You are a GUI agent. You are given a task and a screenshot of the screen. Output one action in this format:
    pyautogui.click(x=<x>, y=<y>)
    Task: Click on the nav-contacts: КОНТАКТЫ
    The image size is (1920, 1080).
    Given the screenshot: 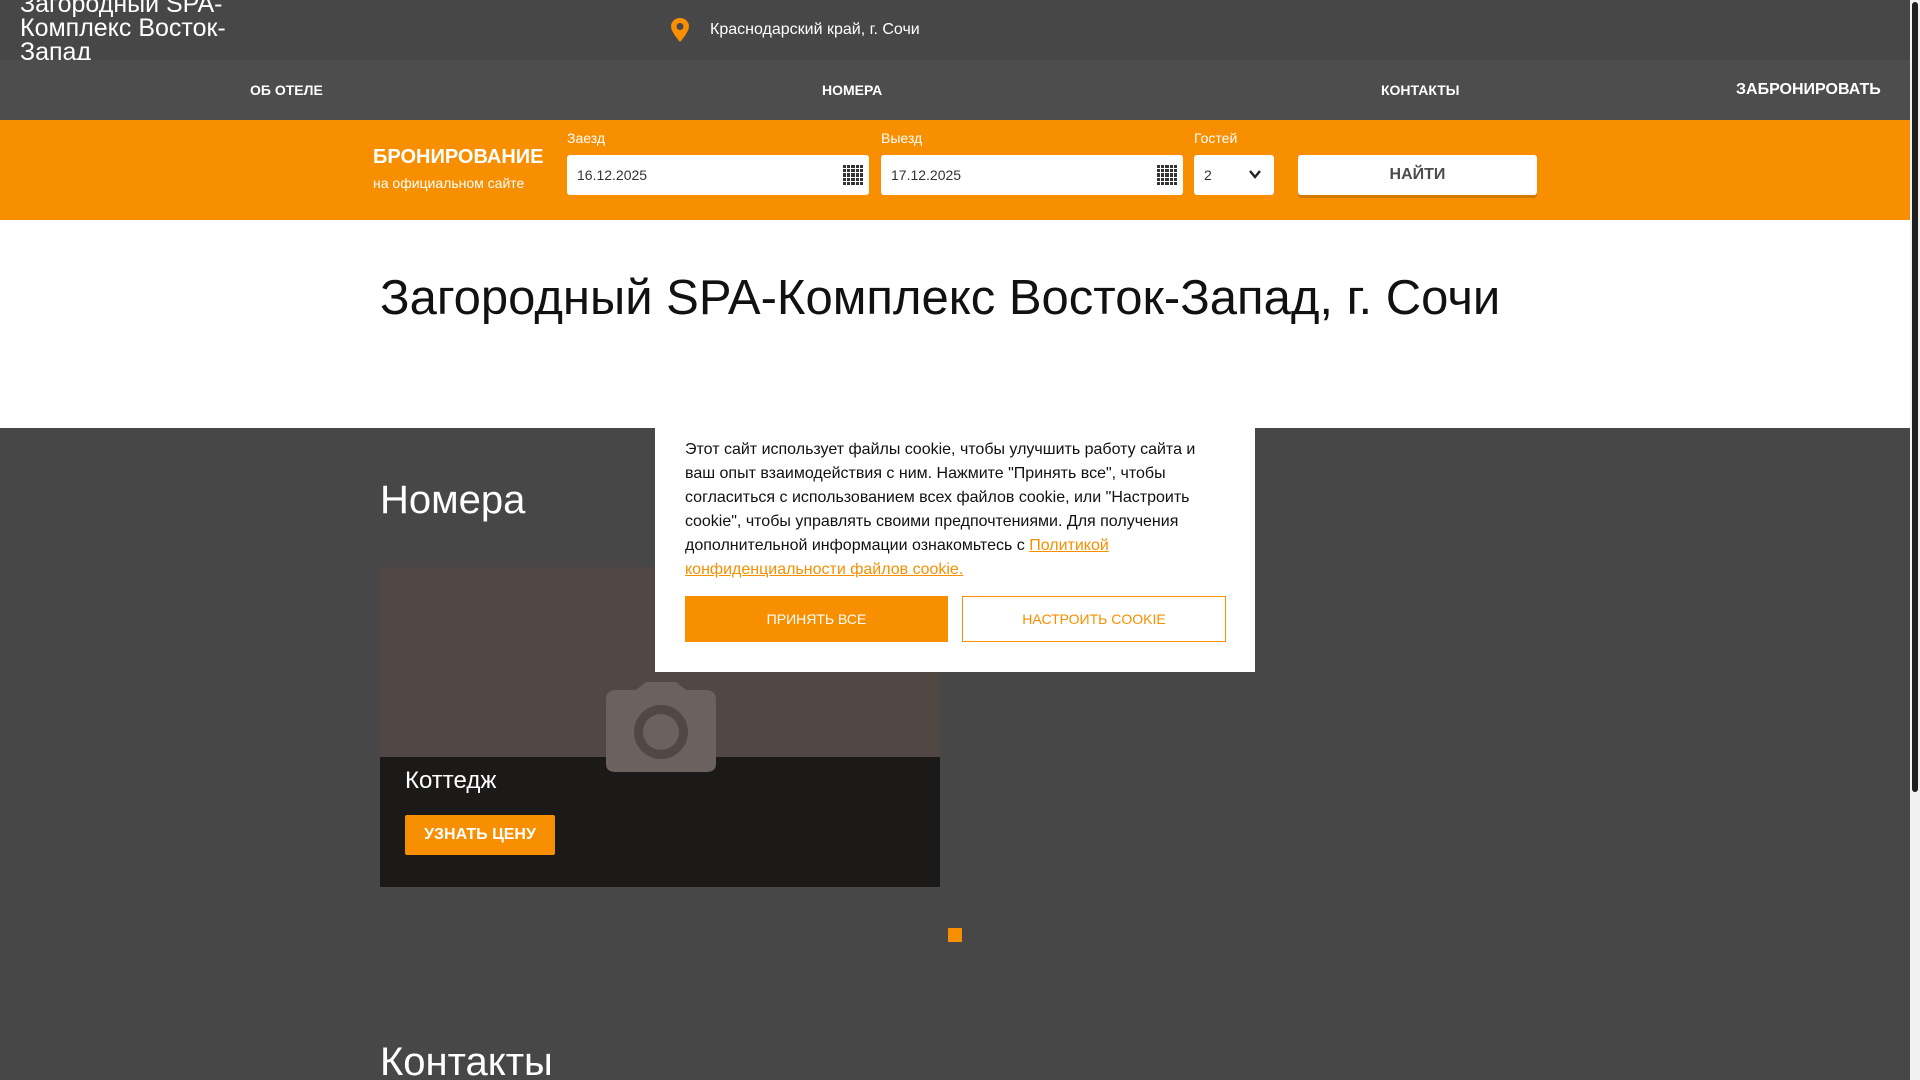 What is the action you would take?
    pyautogui.click(x=1420, y=90)
    